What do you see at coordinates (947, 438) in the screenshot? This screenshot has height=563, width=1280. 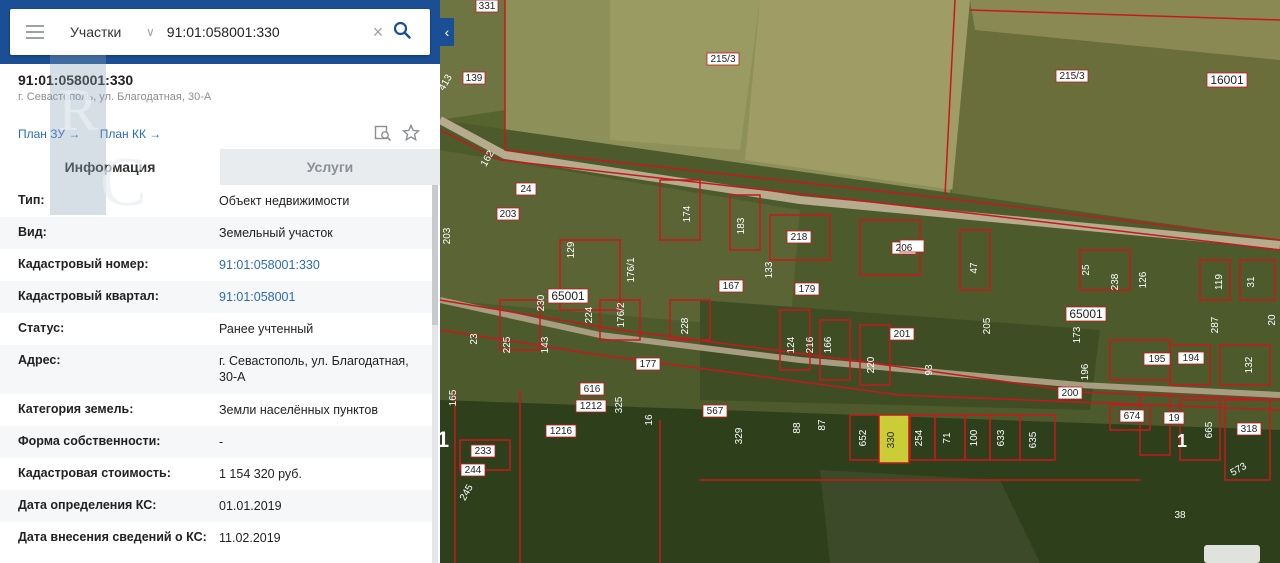 I see `svg-text: 71` at bounding box center [947, 438].